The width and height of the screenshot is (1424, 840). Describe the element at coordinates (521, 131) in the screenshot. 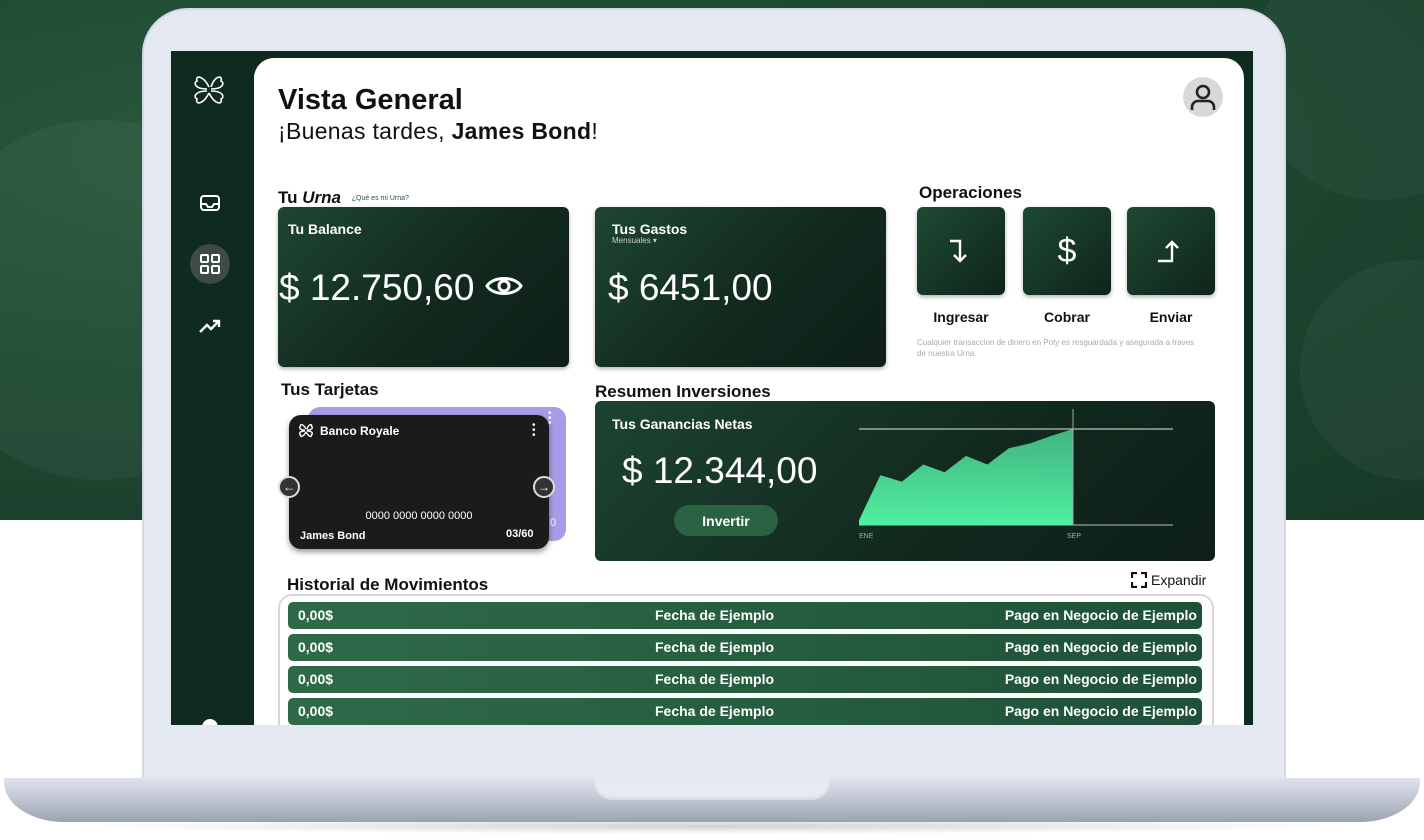

I see `greeting-user-name: James Bond` at that location.